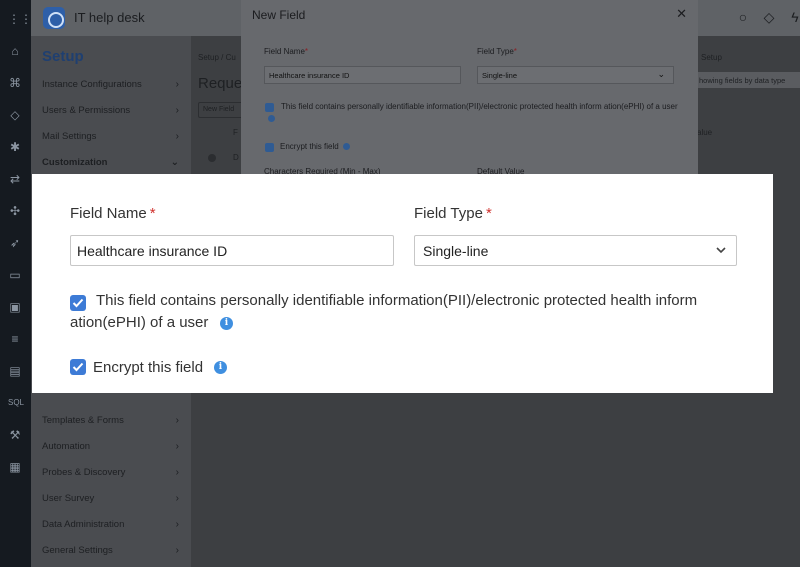 The width and height of the screenshot is (800, 567). What do you see at coordinates (109, 17) in the screenshot?
I see `app-title: IT help desk` at bounding box center [109, 17].